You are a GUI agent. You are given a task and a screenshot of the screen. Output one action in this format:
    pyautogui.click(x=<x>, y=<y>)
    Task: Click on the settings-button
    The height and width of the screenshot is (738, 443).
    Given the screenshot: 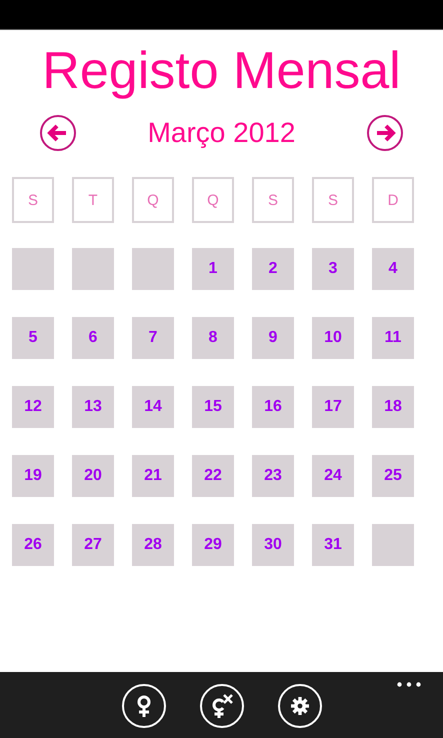 What is the action you would take?
    pyautogui.click(x=300, y=706)
    